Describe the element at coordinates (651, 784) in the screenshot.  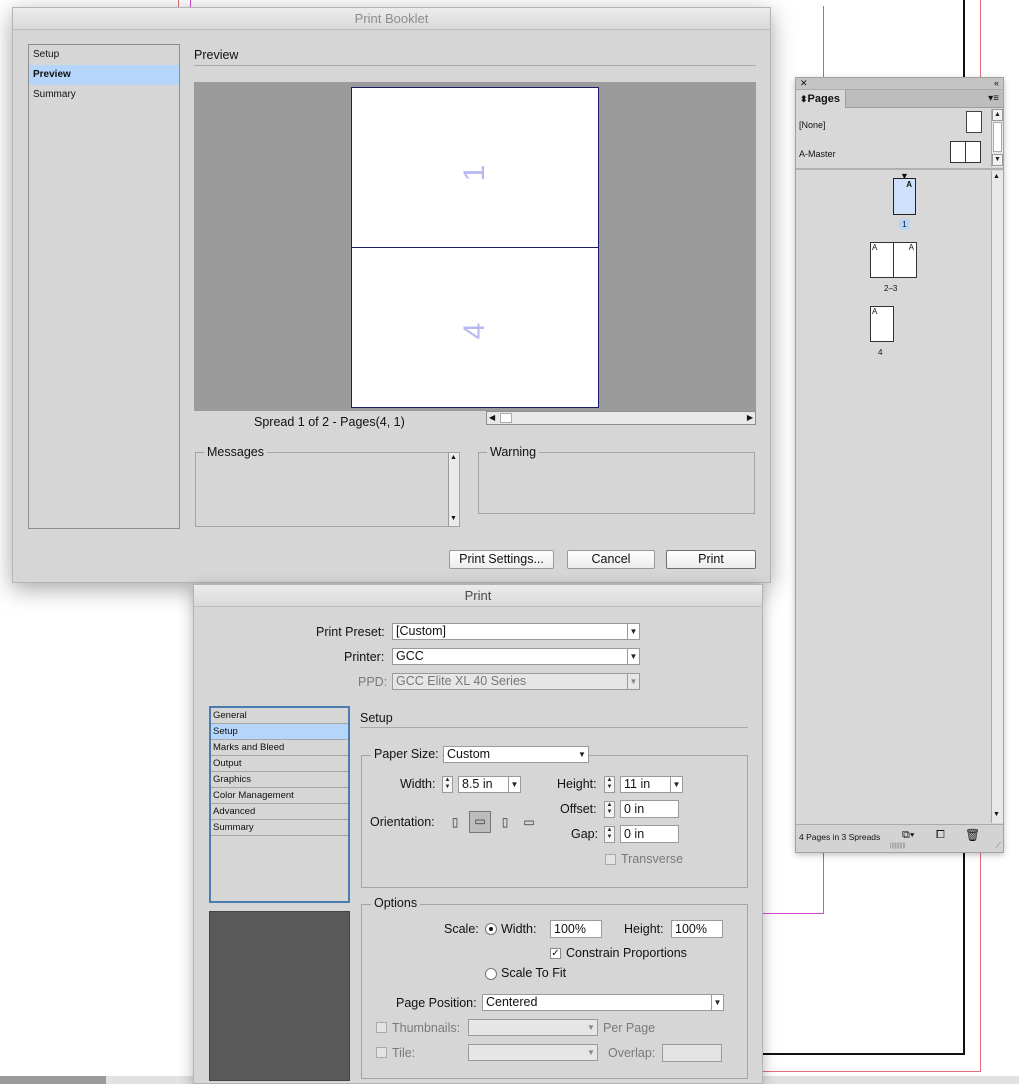
I see `height-select: 11 in ▼` at that location.